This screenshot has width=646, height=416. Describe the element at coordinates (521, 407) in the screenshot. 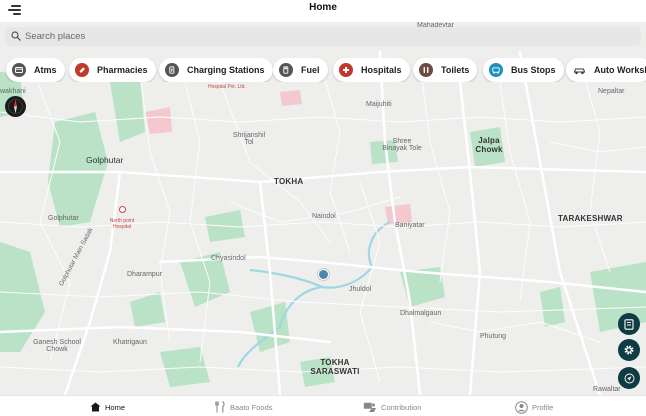

I see `profile-icon` at that location.